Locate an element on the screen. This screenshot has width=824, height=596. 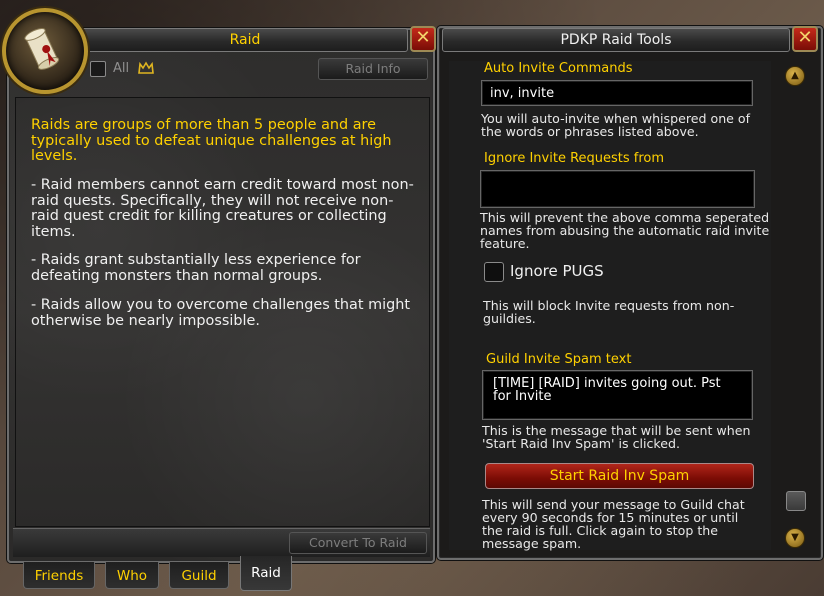
tab-raid: Raid is located at coordinates (266, 573).